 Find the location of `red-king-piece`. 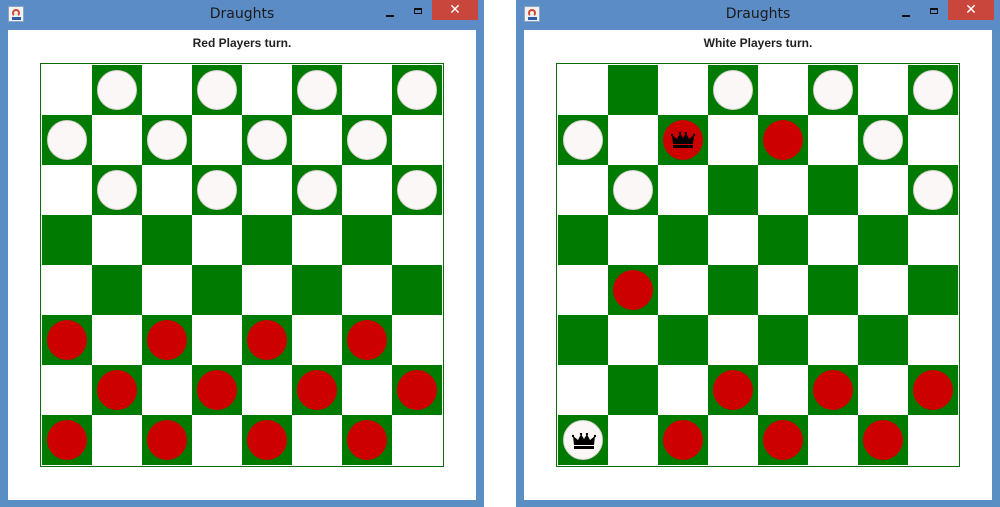

red-king-piece is located at coordinates (683, 140).